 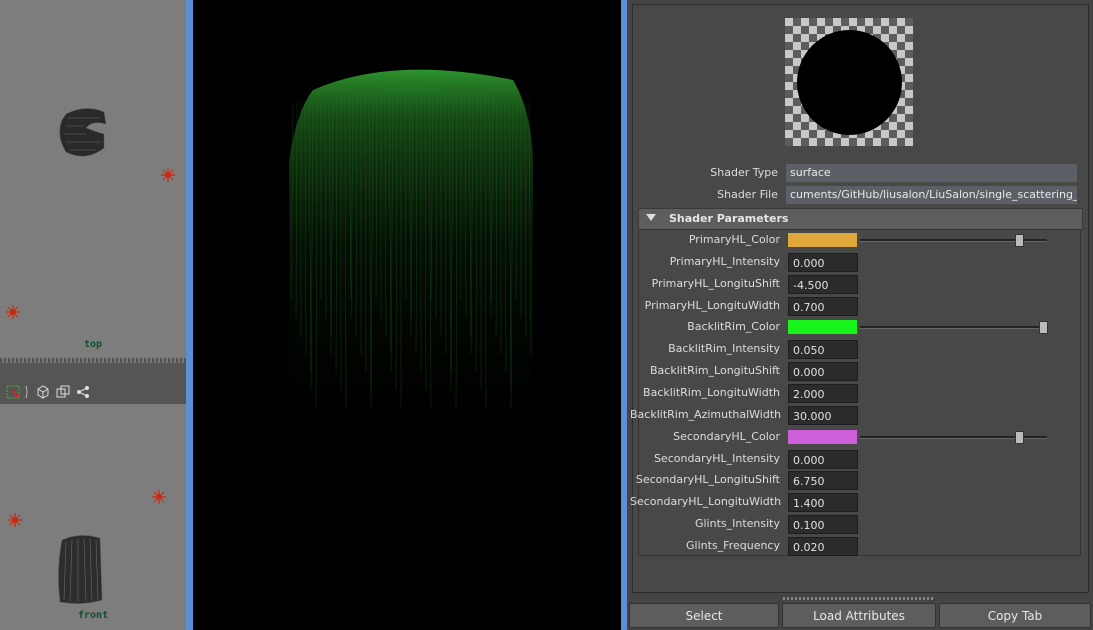 I want to click on node-graph-icon, so click(x=83, y=392).